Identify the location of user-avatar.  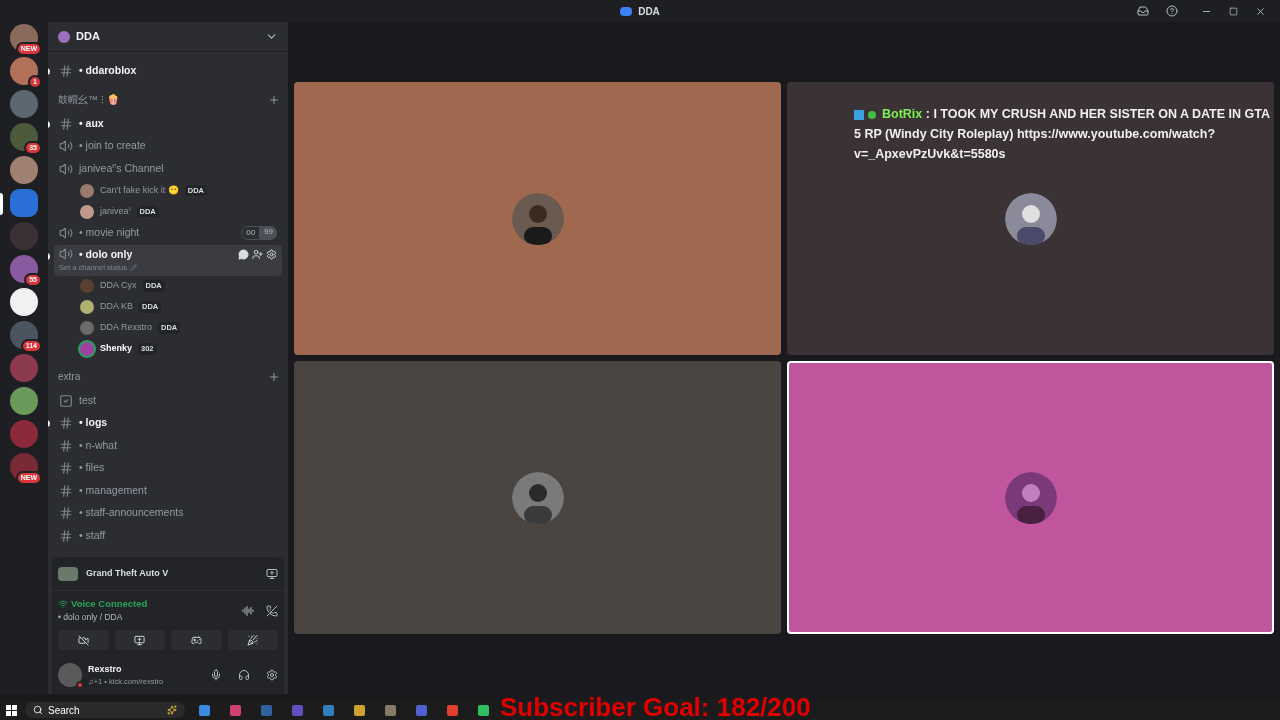
(70, 675).